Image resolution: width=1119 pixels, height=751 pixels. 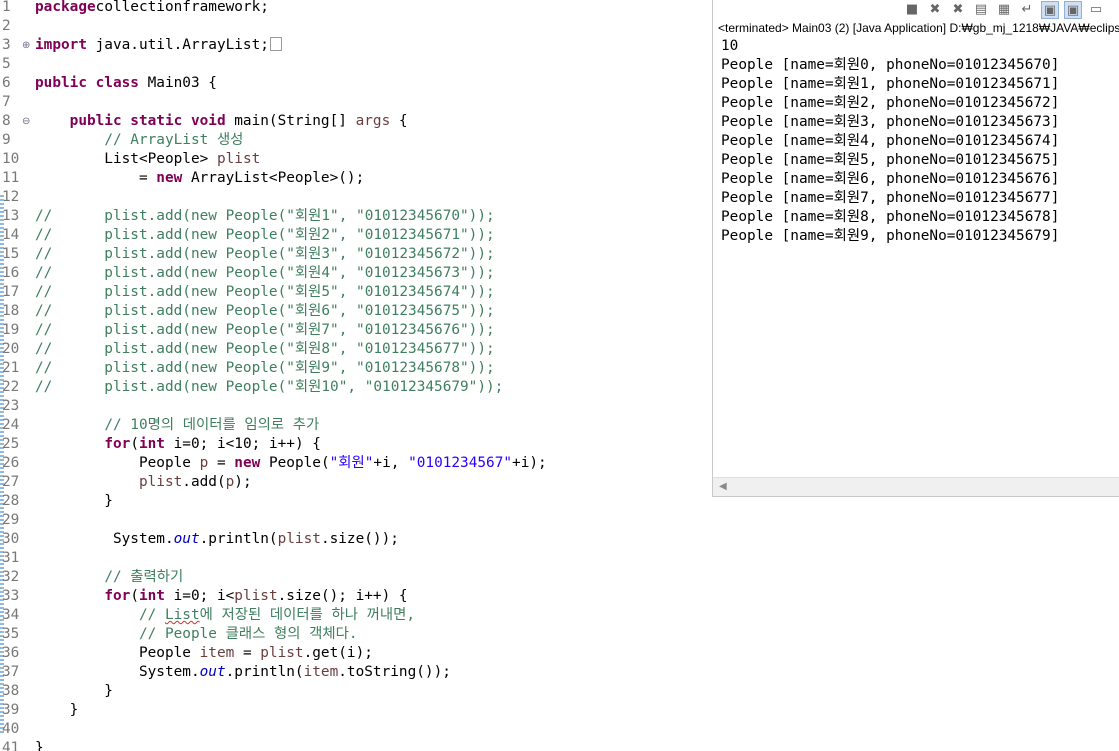 I want to click on code-token: i=0; i<10; i++) {, so click(x=242, y=444).